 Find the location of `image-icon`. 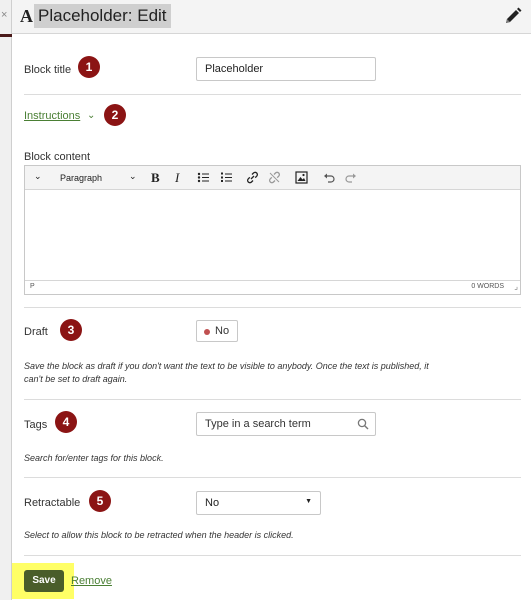

image-icon is located at coordinates (301, 177).